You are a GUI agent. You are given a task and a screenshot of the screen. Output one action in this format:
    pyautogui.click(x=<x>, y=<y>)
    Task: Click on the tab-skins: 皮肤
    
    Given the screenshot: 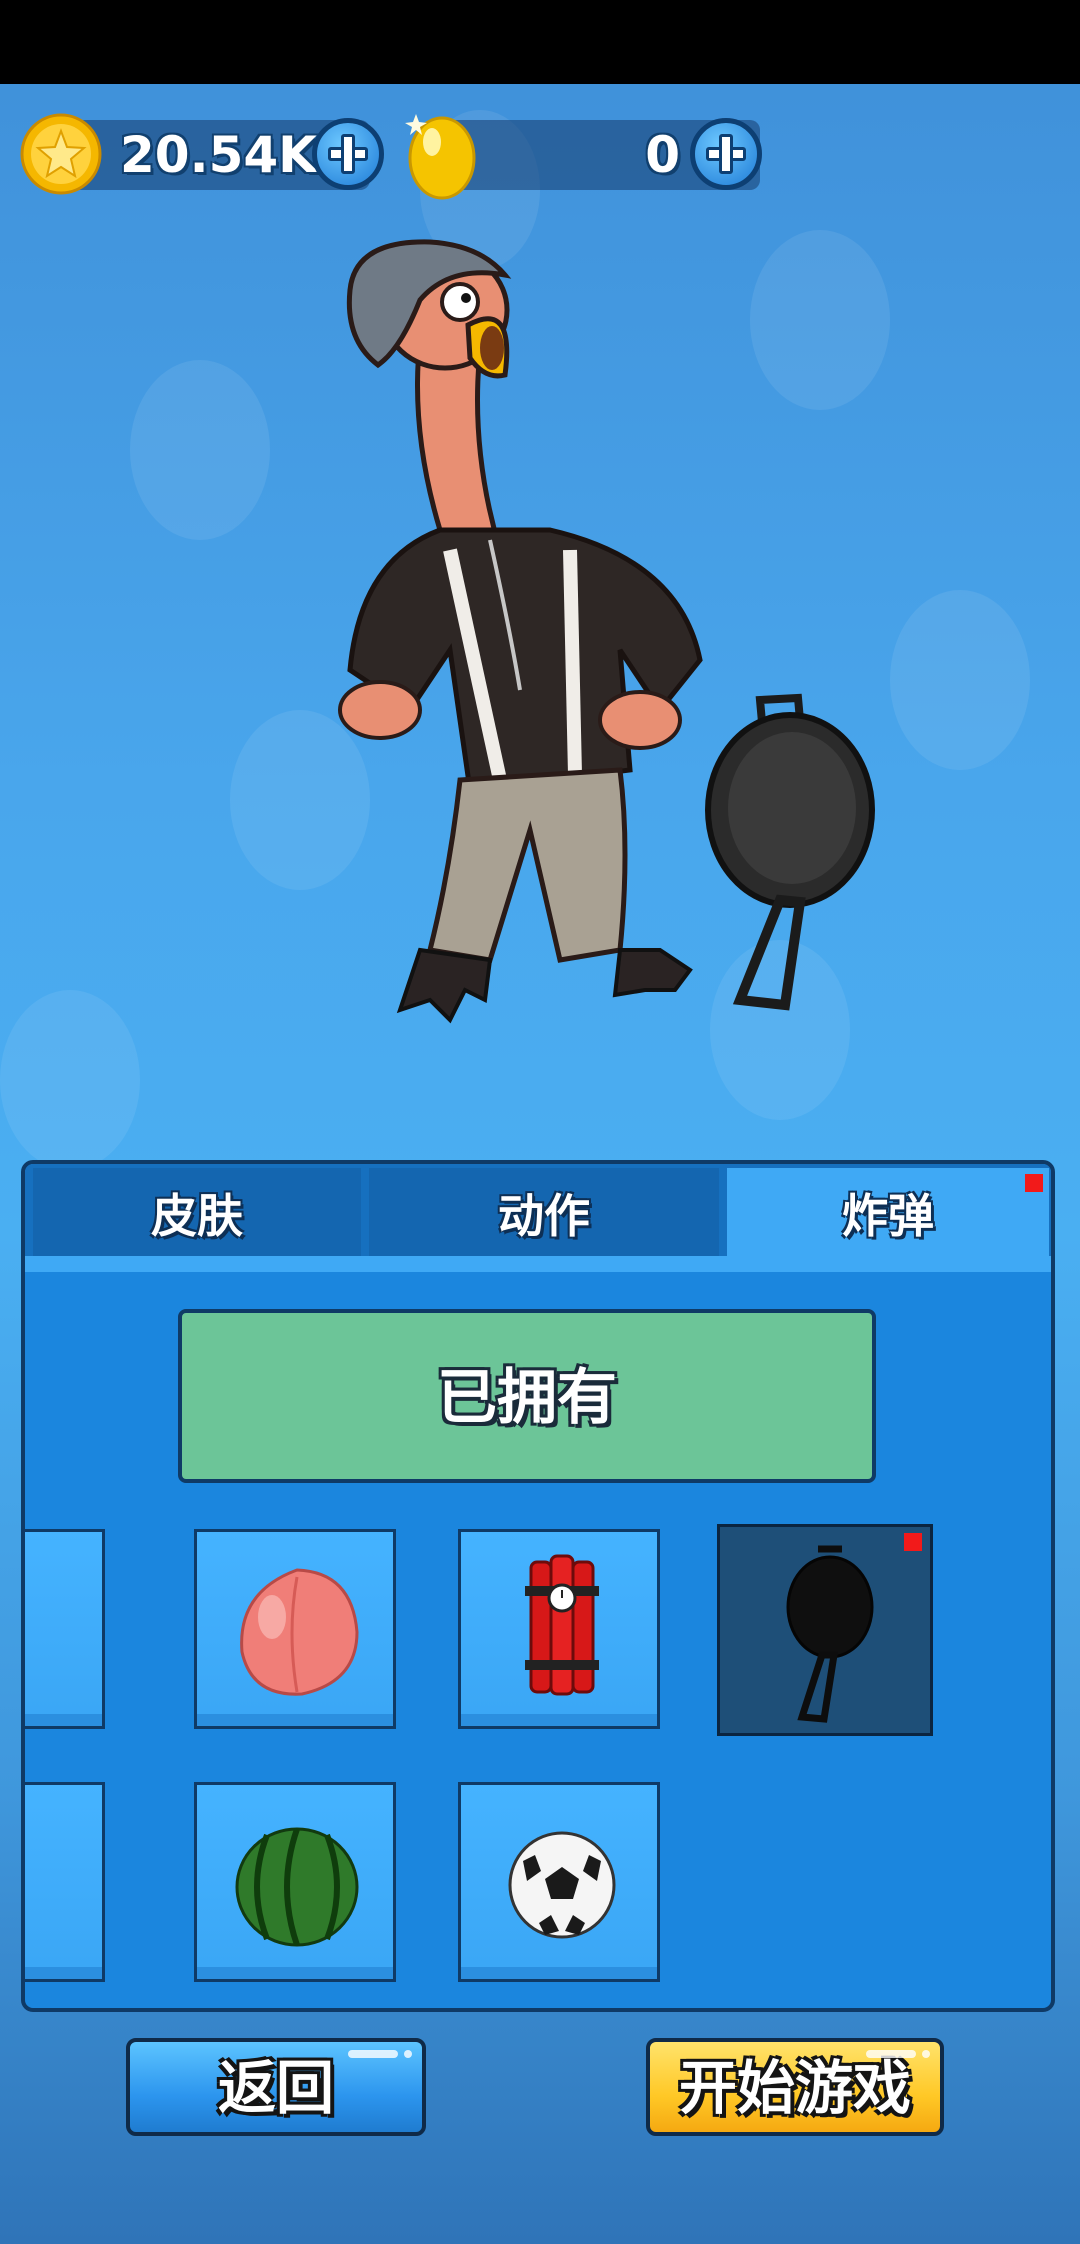 What is the action you would take?
    pyautogui.click(x=197, y=1212)
    